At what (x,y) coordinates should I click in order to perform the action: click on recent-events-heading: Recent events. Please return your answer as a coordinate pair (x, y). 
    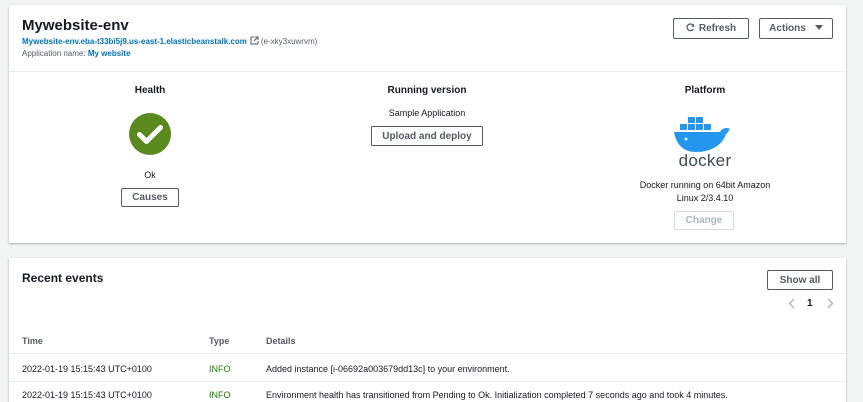
    Looking at the image, I should click on (63, 278).